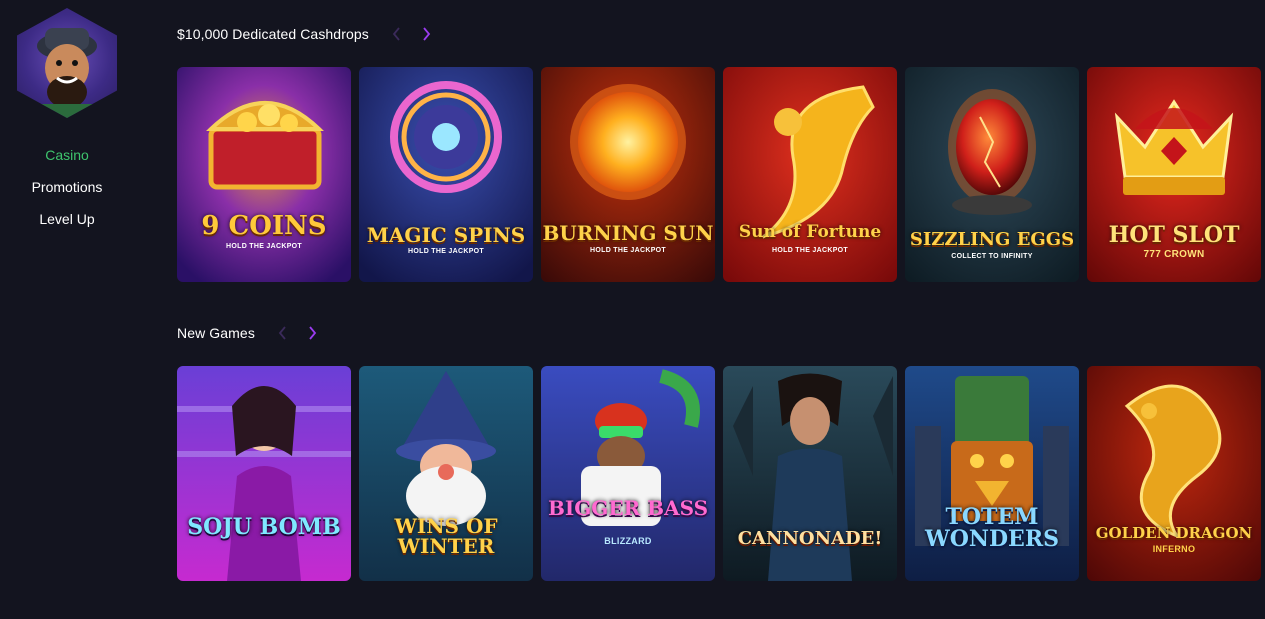 The height and width of the screenshot is (619, 1265). I want to click on mascot-avatar-icon, so click(67, 73).